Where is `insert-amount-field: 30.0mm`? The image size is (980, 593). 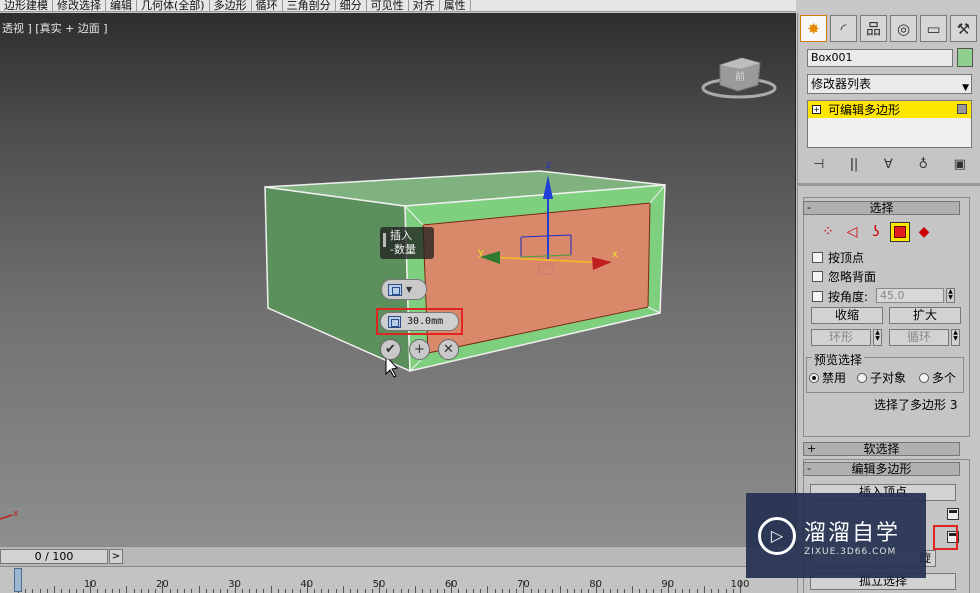
insert-amount-field: 30.0mm is located at coordinates (419, 321).